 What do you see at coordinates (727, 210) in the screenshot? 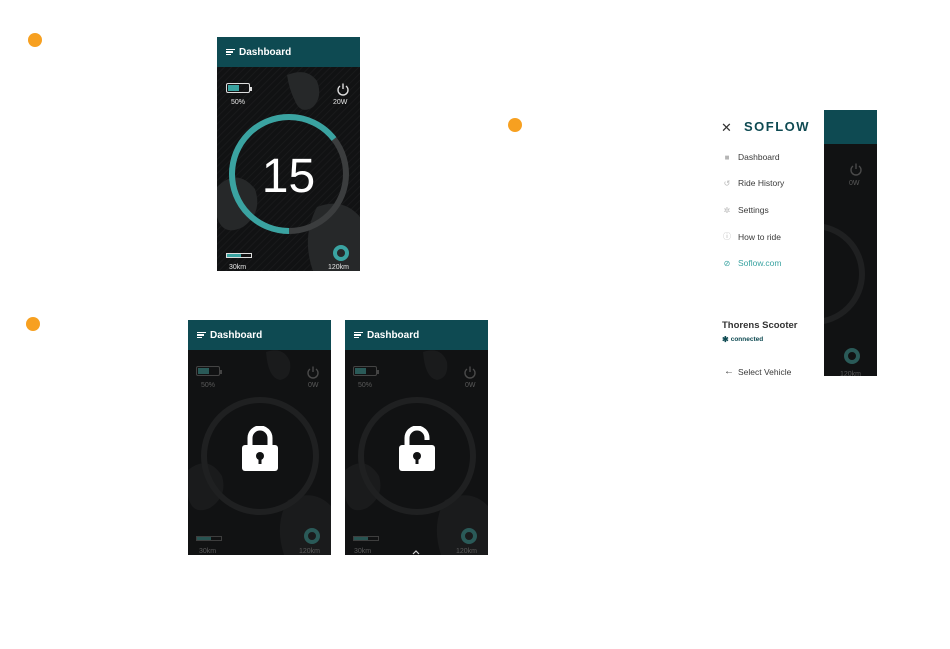
I see `gear-icon: ✲` at bounding box center [727, 210].